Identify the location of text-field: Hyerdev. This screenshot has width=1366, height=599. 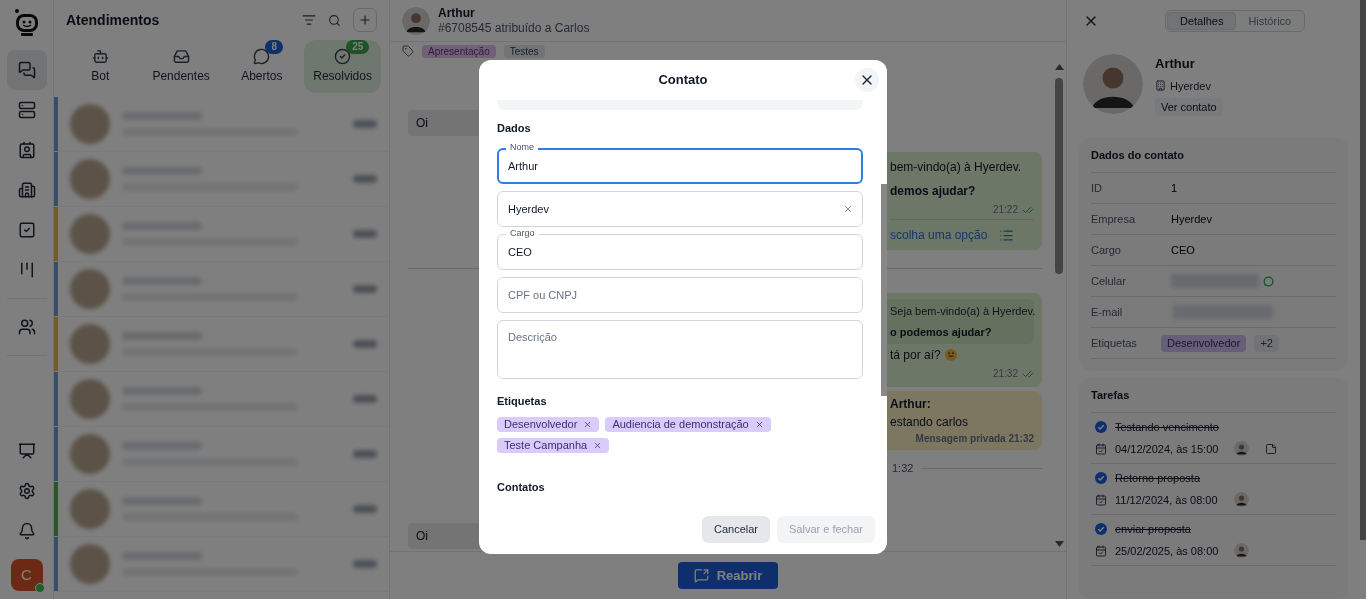
(680, 208).